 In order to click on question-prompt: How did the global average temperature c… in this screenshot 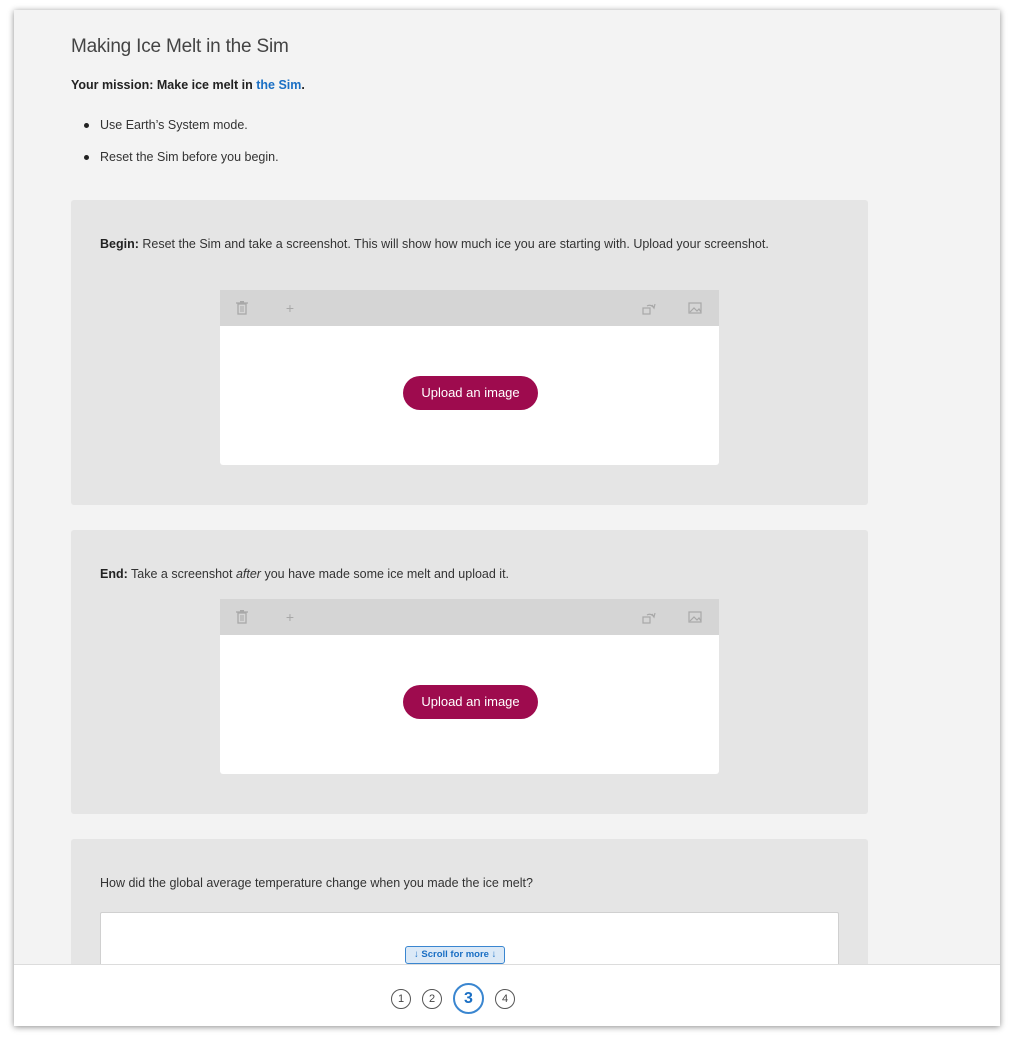, I will do `click(316, 883)`.